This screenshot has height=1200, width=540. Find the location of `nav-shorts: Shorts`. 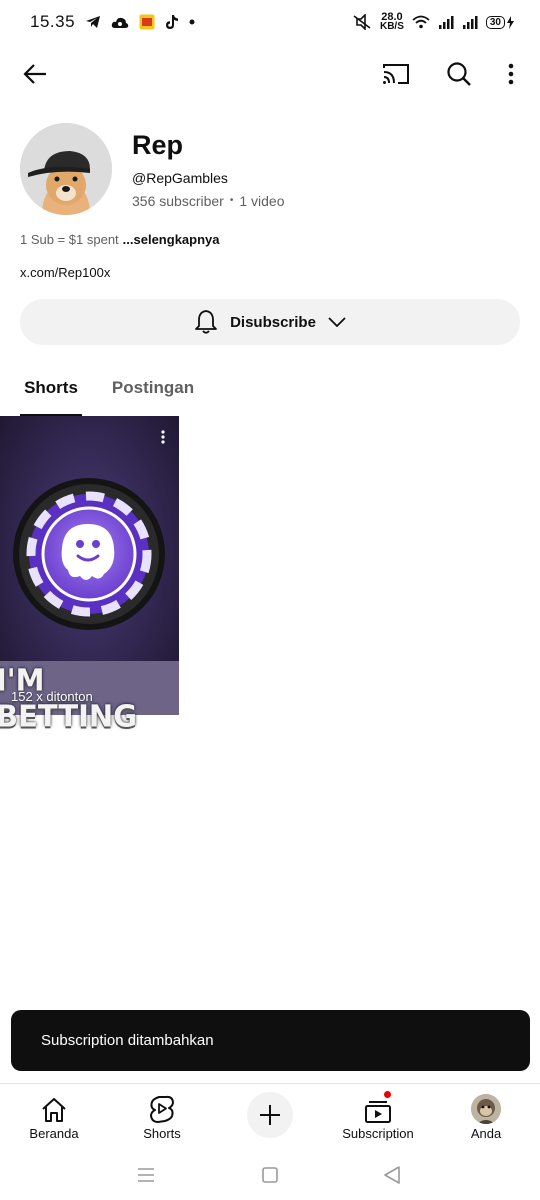

nav-shorts: Shorts is located at coordinates (162, 1115).